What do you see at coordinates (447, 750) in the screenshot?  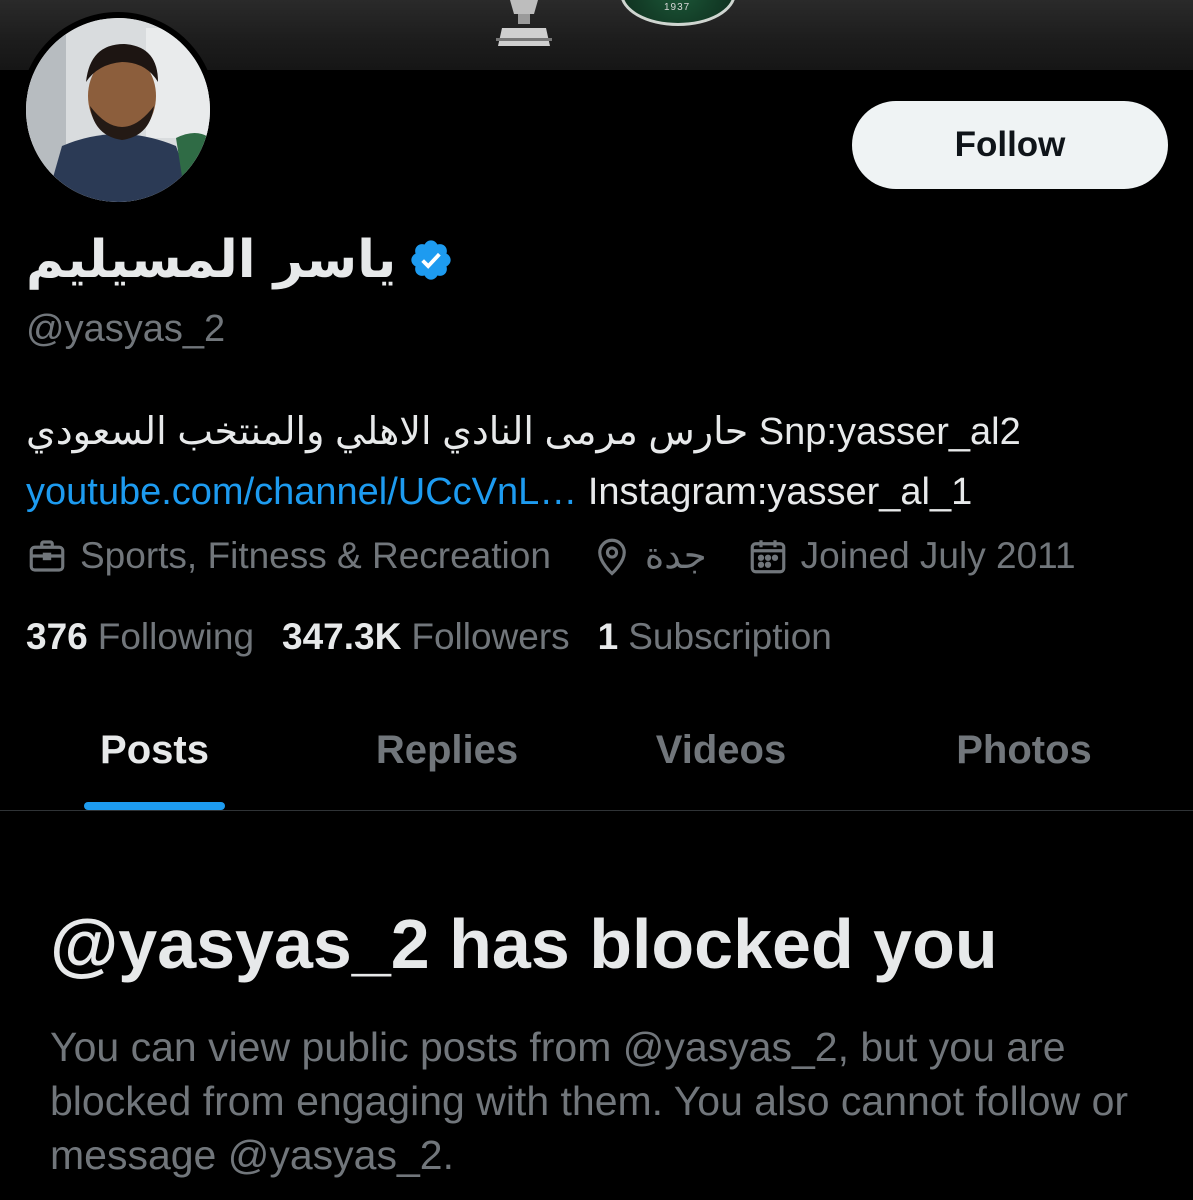 I see `tab-replies: Replies` at bounding box center [447, 750].